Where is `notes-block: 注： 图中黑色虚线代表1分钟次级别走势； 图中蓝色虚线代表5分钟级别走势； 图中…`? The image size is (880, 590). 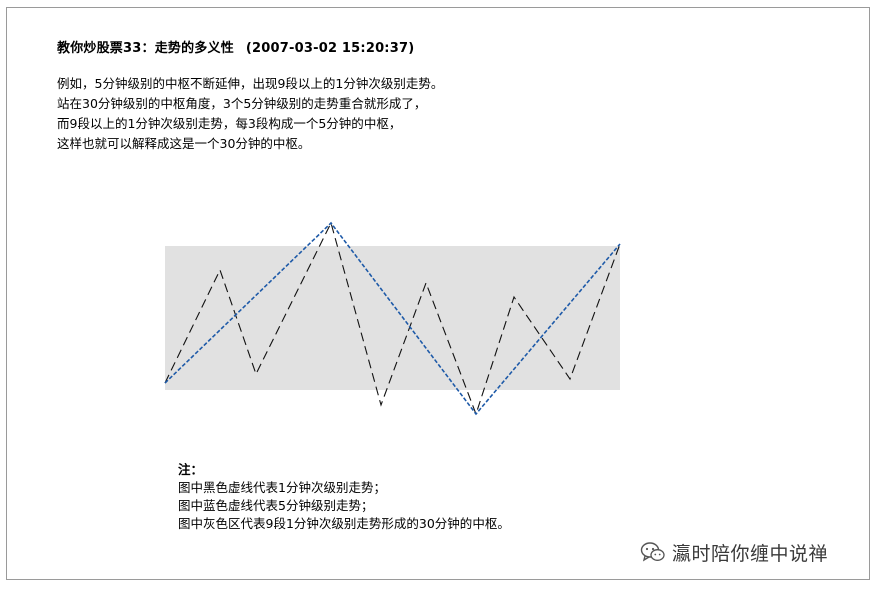 notes-block: 注： 图中黑色虚线代表1分钟次级别走势； 图中蓝色虚线代表5分钟级别走势； 图中… is located at coordinates (344, 497).